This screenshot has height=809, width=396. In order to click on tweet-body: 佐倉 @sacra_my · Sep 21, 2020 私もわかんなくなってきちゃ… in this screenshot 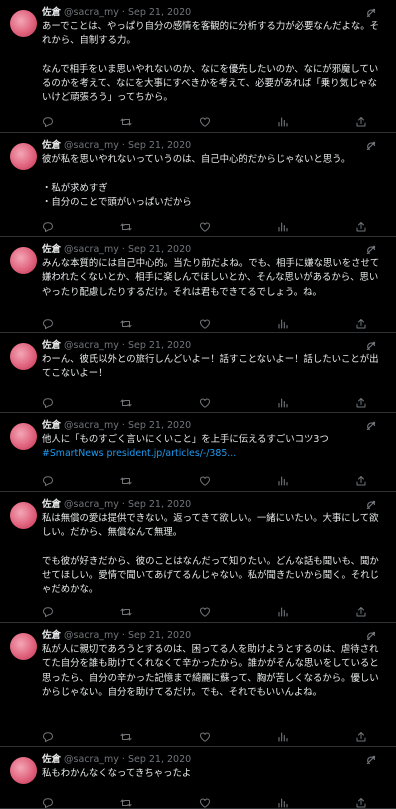, I will do `click(214, 778)`.